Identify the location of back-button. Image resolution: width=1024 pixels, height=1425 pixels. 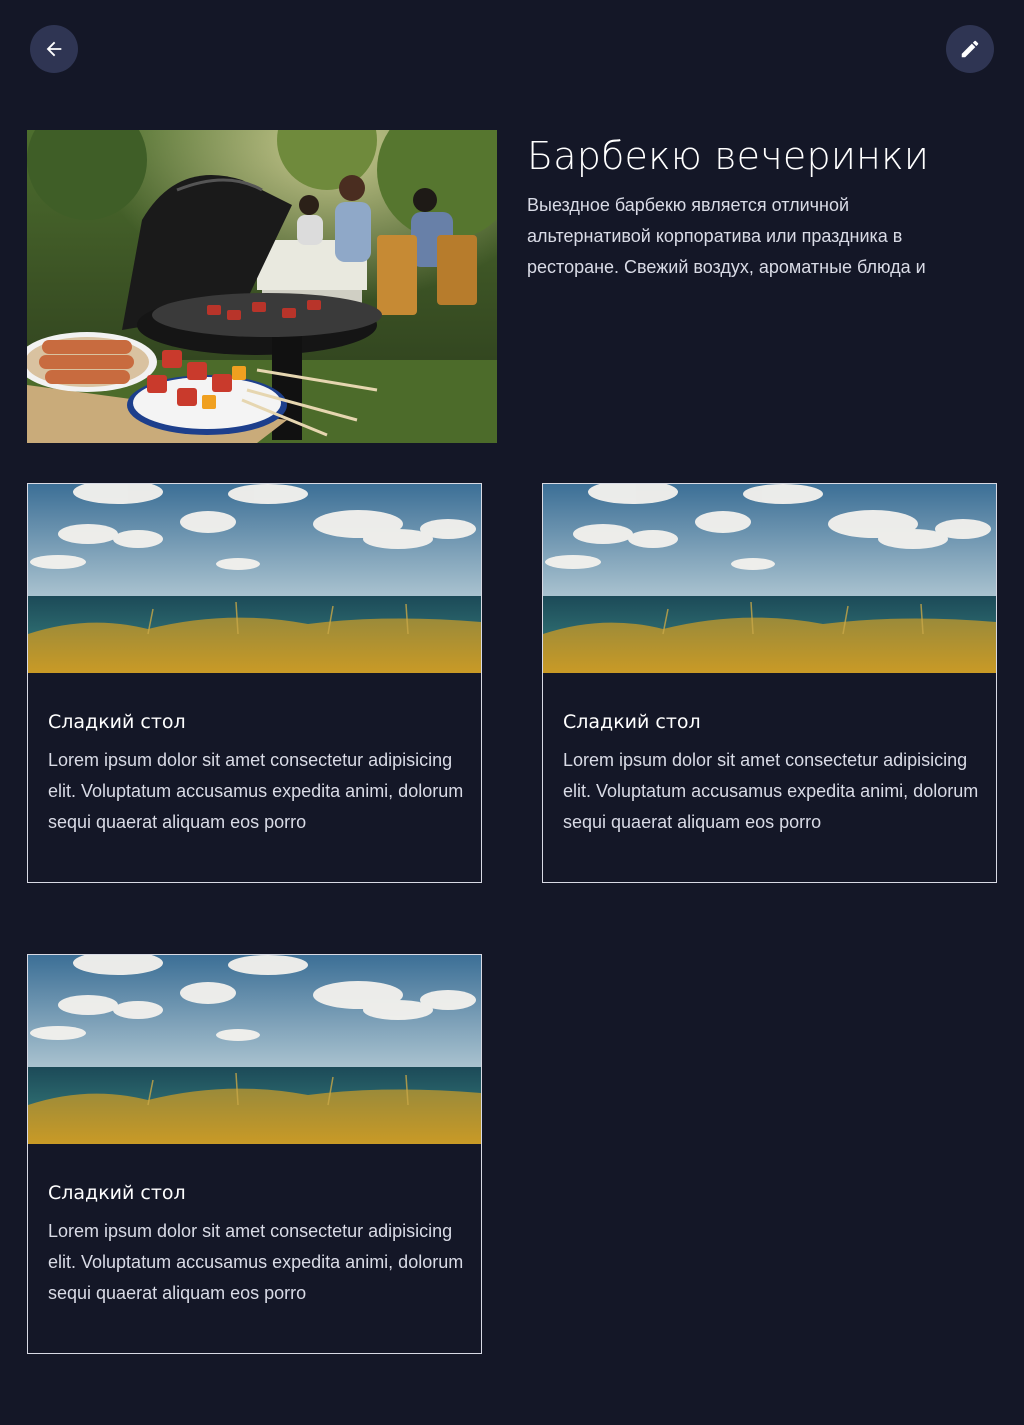
(54, 49).